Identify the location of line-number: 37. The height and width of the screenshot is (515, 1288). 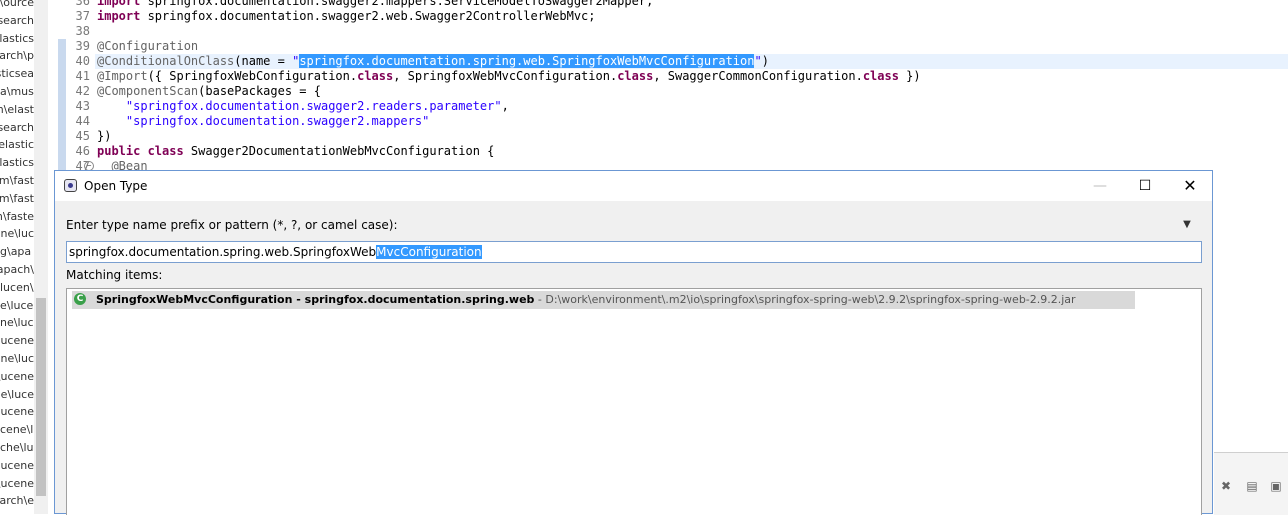
(82, 16).